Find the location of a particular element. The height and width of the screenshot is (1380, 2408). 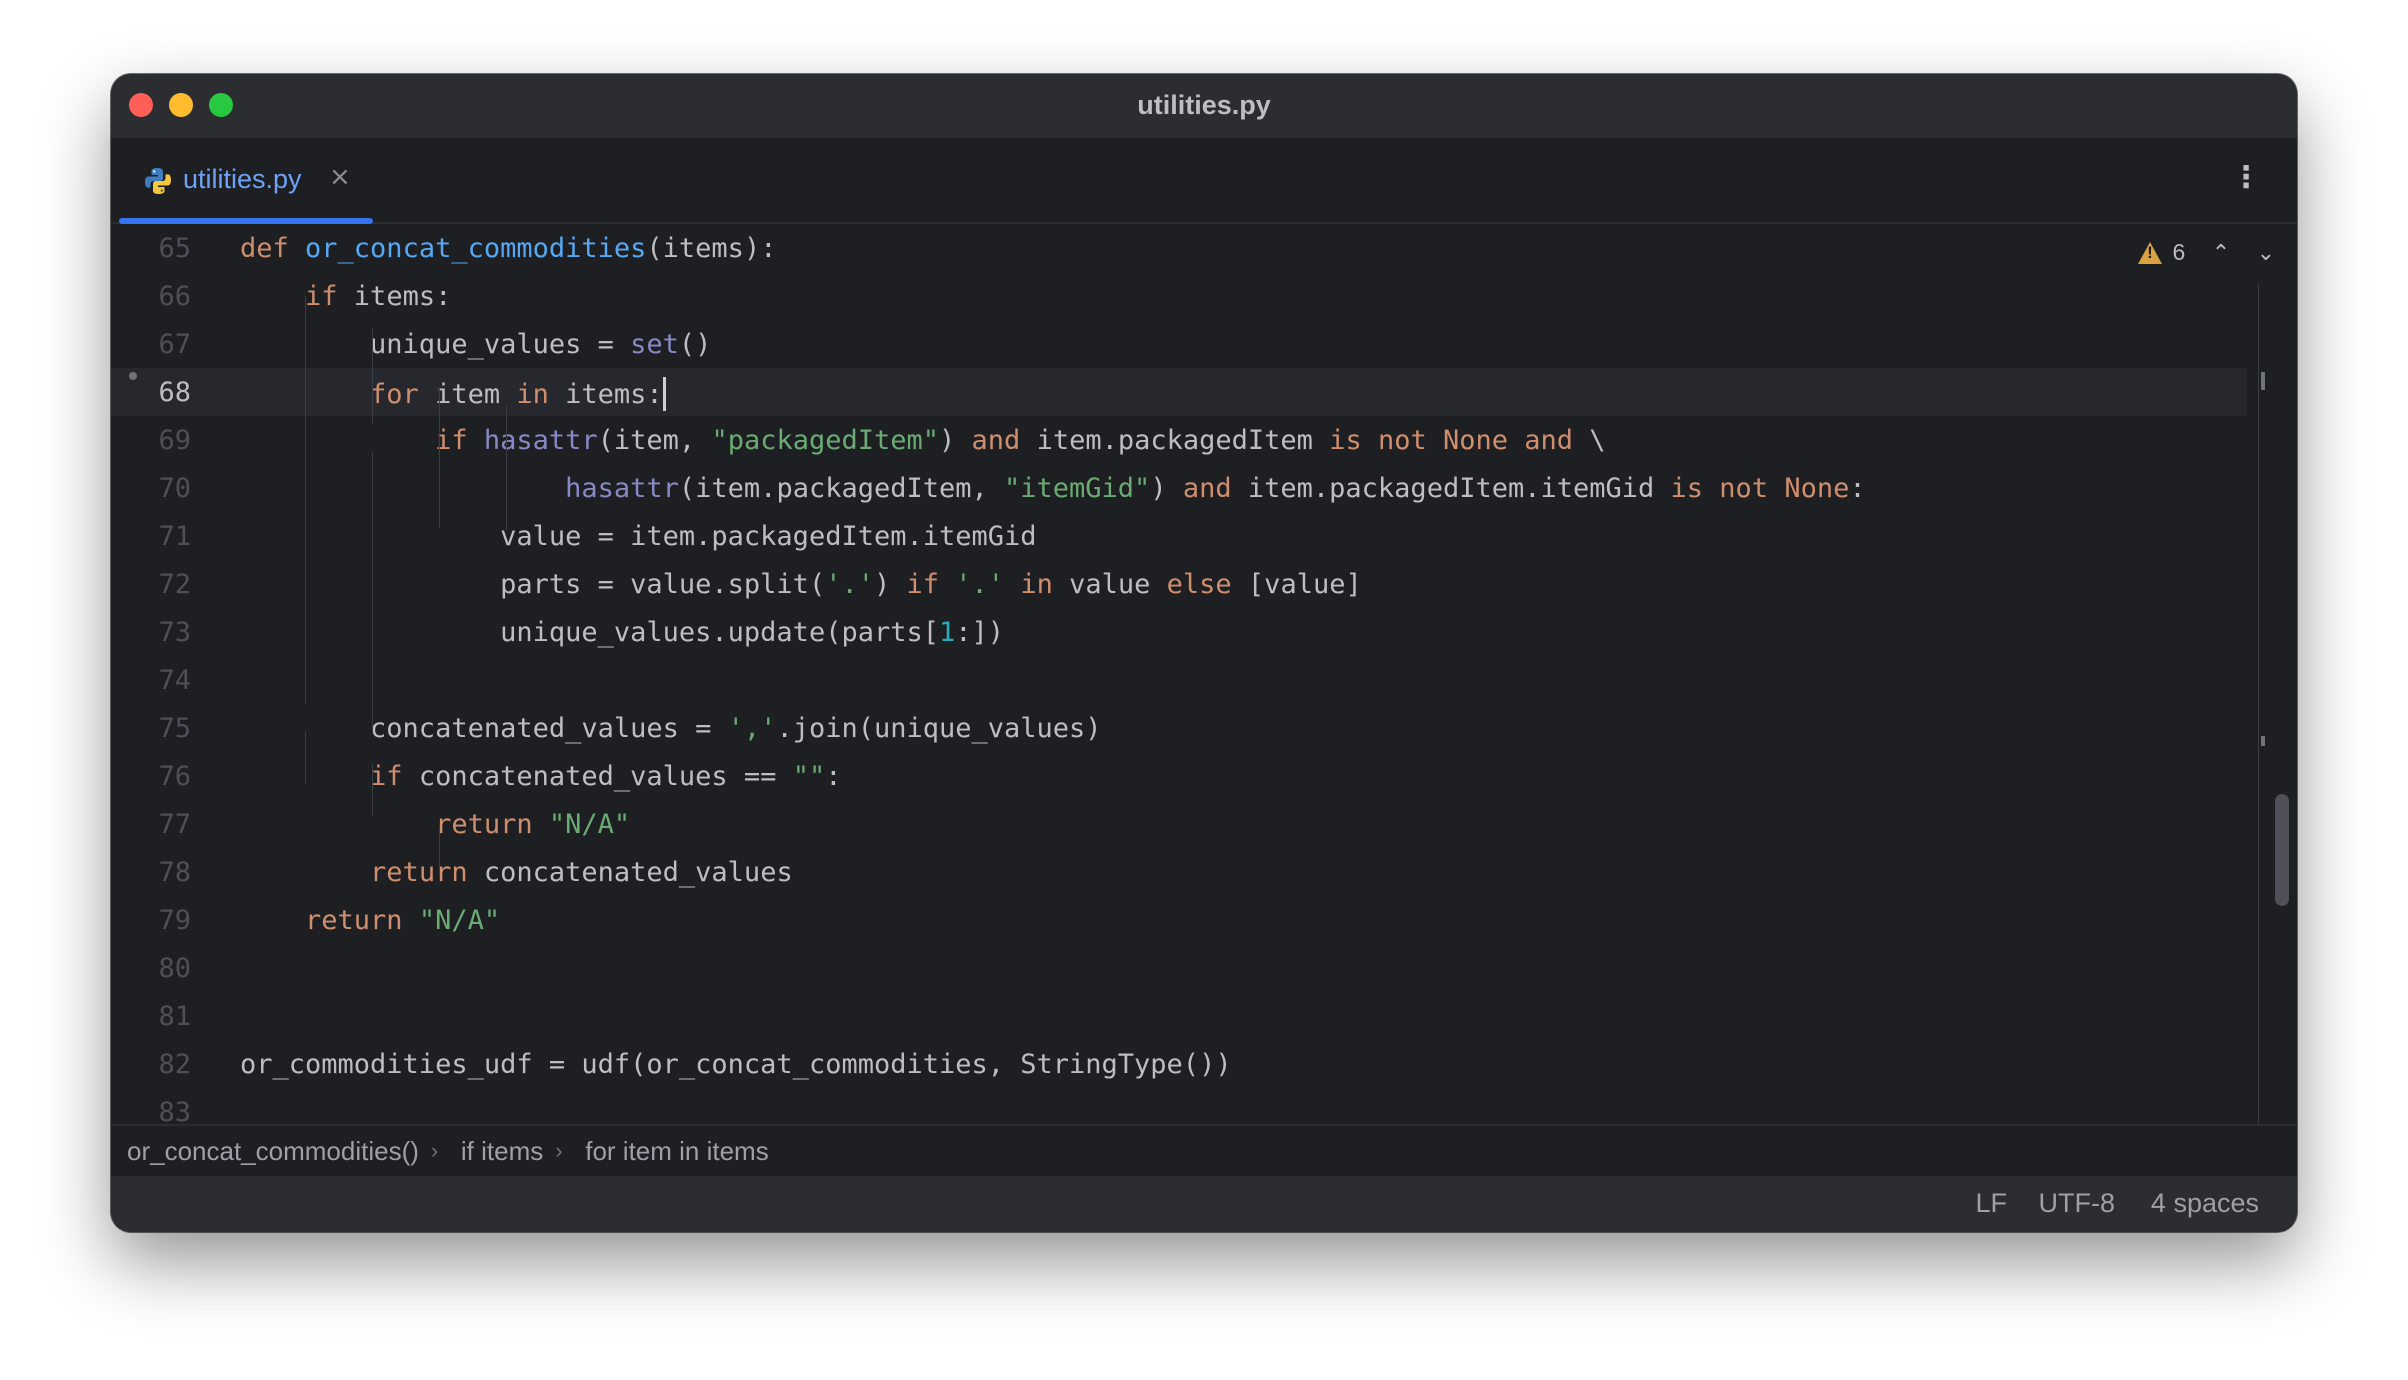

line-number: 83 is located at coordinates (151, 1110).